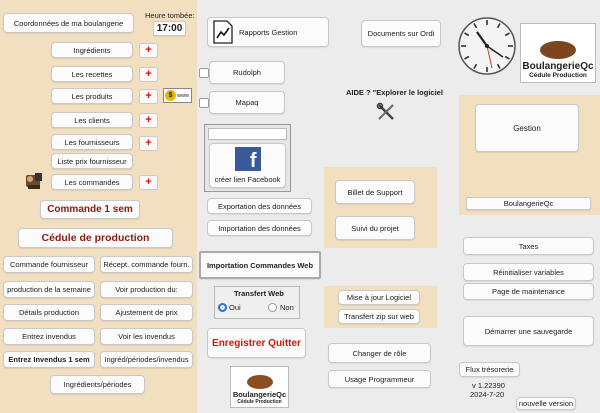  I want to click on radio-non-label: Non, so click(287, 307).